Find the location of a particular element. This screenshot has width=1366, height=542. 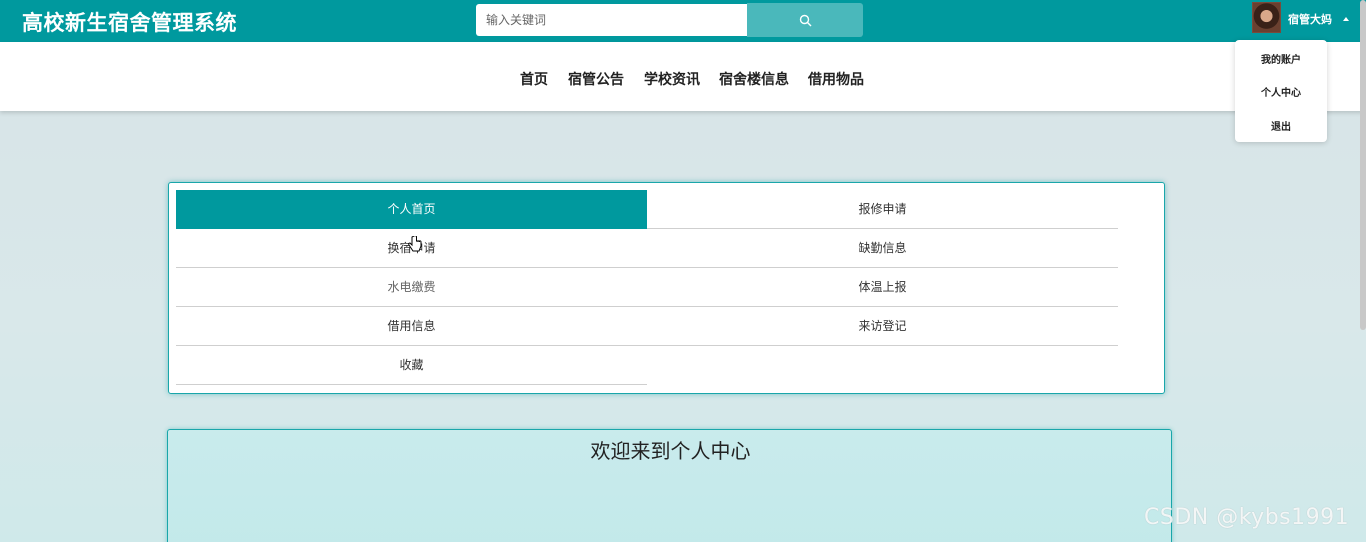

dropdown-item-personal-center: 个人中心 is located at coordinates (1281, 91).